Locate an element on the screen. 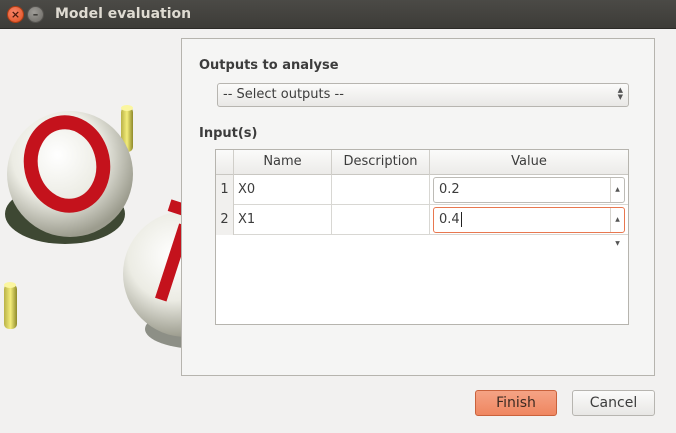 This screenshot has width=676, height=433. chevron-updown-icon: ▲ ▼ is located at coordinates (620, 93).